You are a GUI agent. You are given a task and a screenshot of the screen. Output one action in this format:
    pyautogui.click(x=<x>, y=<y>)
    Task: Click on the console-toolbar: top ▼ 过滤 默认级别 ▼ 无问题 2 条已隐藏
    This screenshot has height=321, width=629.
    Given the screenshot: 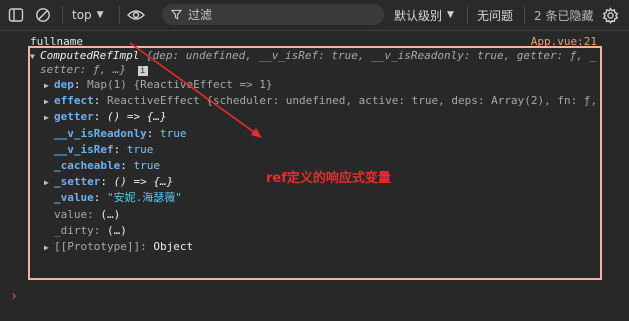 What is the action you would take?
    pyautogui.click(x=314, y=15)
    